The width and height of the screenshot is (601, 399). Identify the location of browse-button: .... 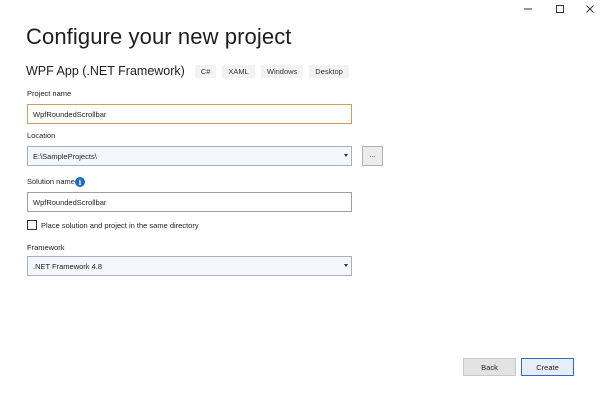
(372, 156).